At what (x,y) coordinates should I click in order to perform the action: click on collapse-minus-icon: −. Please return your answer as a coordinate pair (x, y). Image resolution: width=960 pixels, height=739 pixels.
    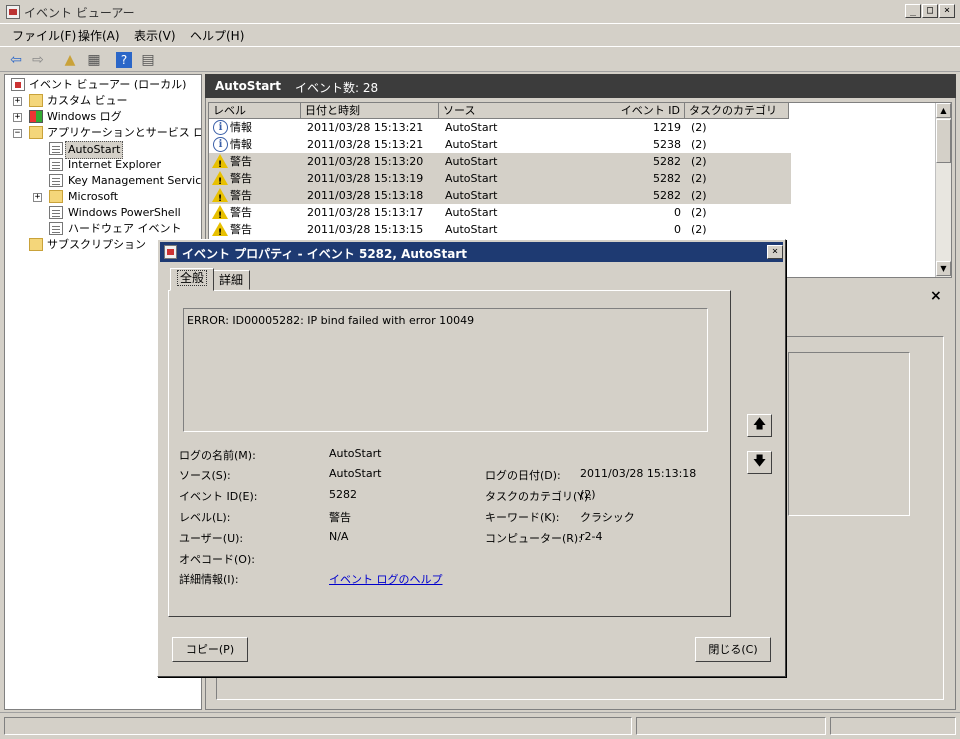
    Looking at the image, I should click on (17, 133).